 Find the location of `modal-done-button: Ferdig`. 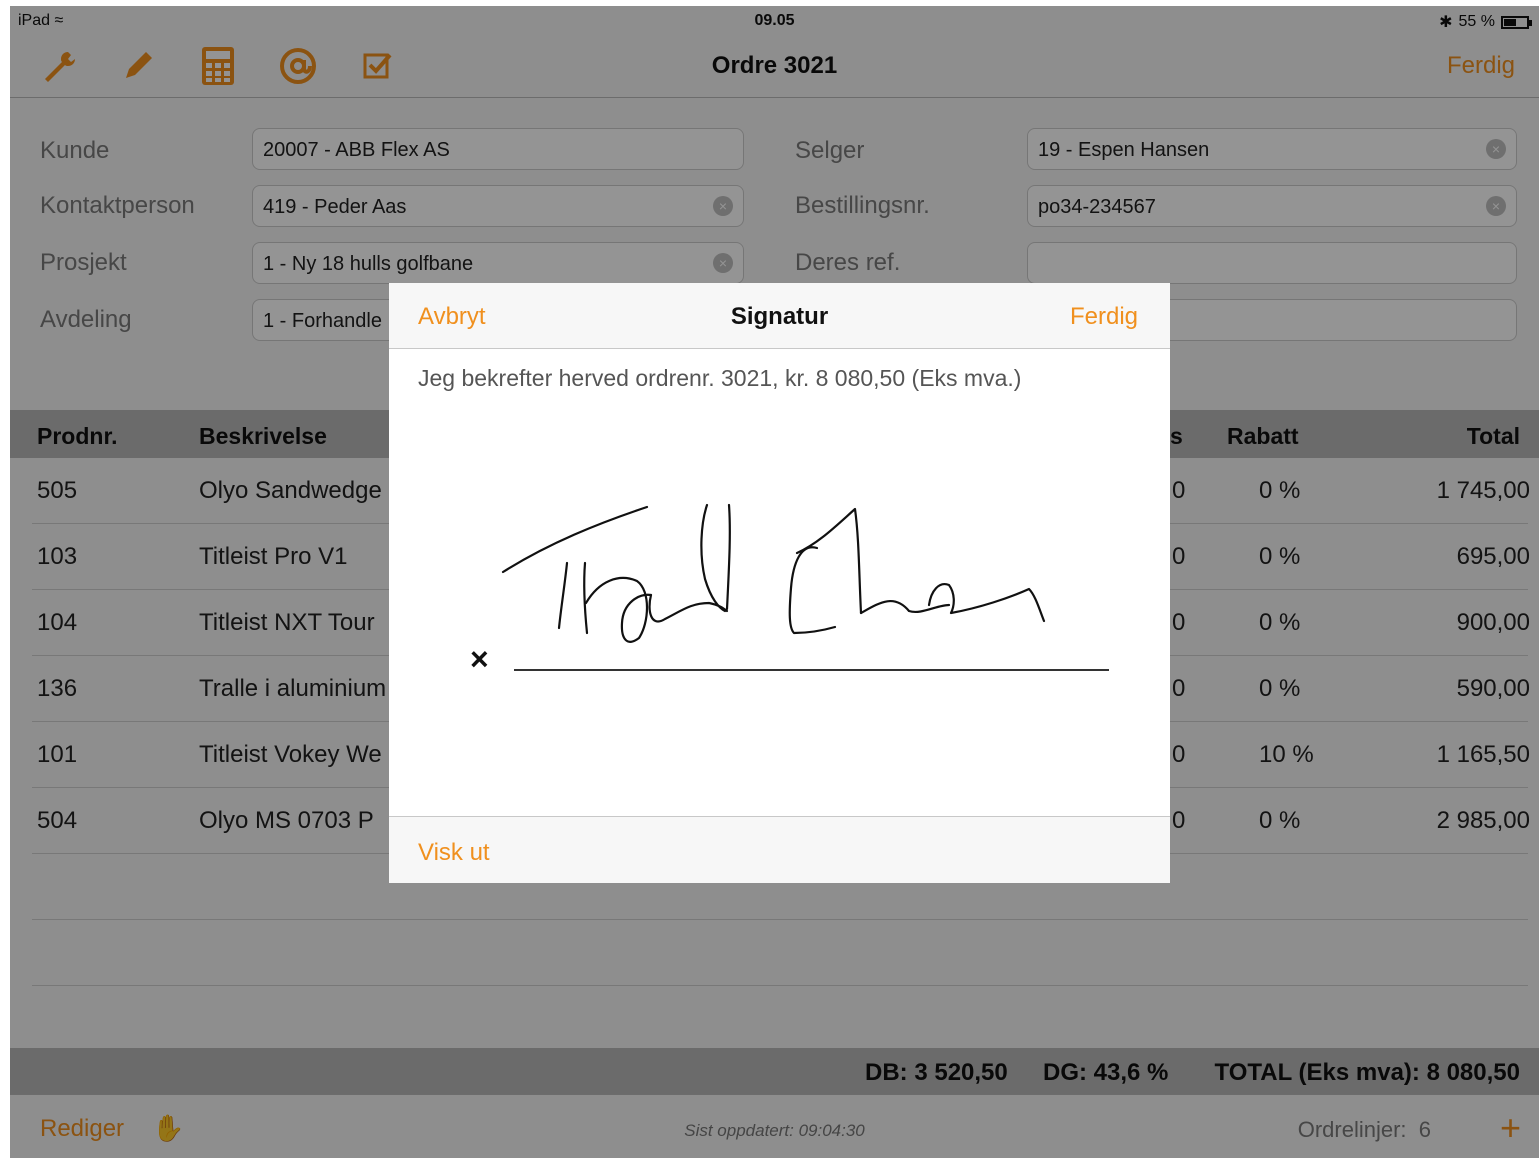

modal-done-button: Ferdig is located at coordinates (1104, 317).